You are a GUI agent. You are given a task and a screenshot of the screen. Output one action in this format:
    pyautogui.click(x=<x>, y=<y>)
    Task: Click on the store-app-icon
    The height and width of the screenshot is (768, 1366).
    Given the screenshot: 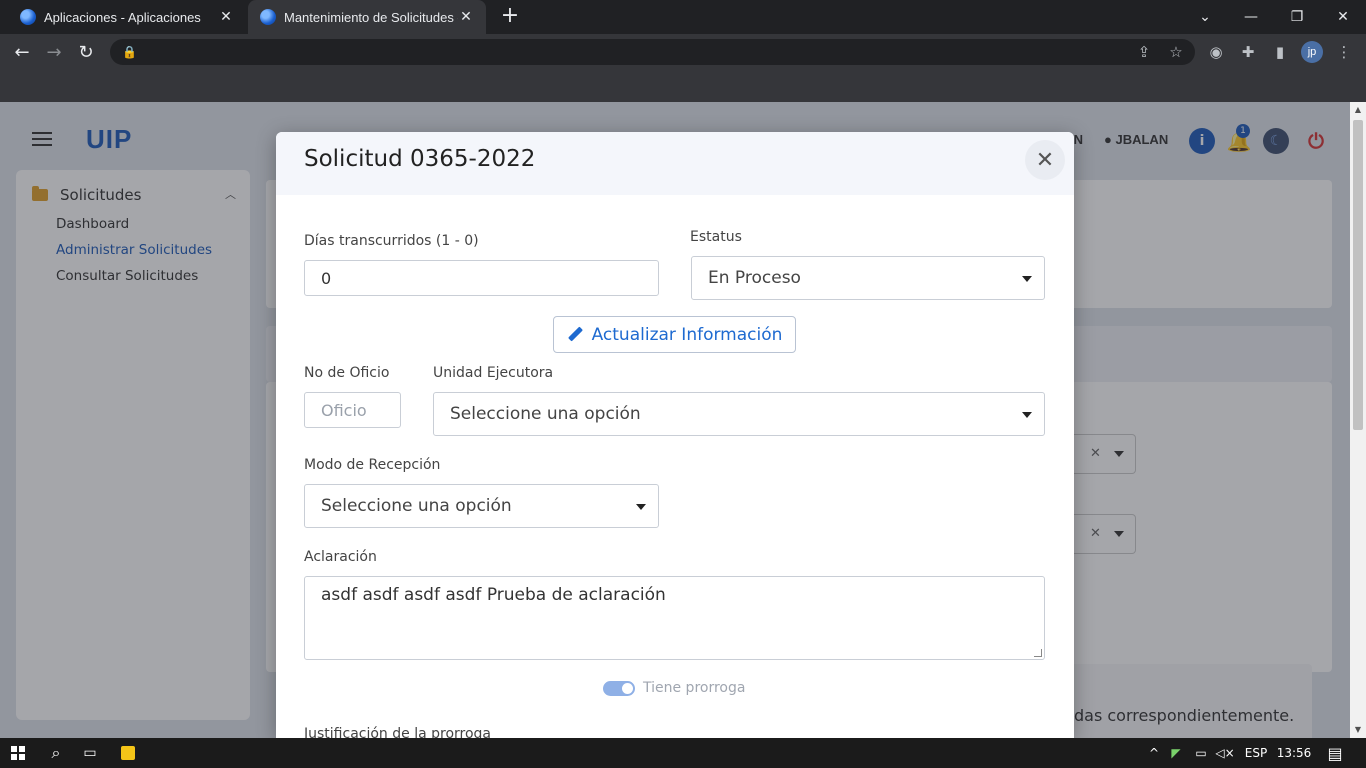 What is the action you would take?
    pyautogui.click(x=128, y=753)
    